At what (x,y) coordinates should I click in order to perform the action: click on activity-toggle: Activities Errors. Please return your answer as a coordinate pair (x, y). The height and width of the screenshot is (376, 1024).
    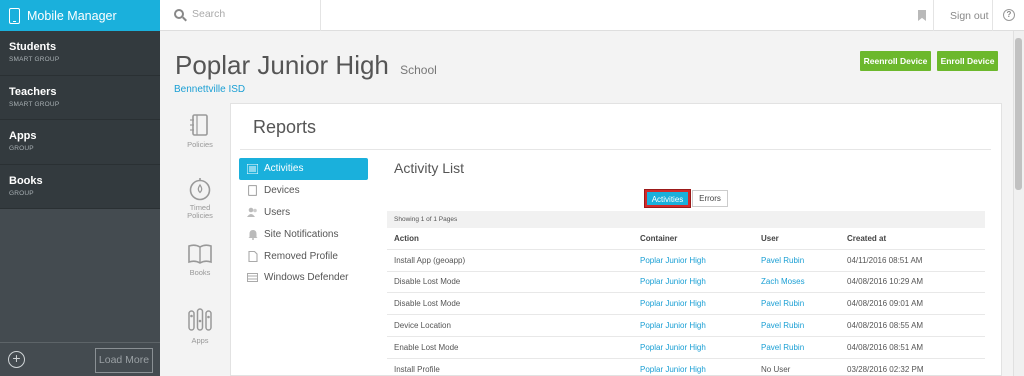
    Looking at the image, I should click on (686, 198).